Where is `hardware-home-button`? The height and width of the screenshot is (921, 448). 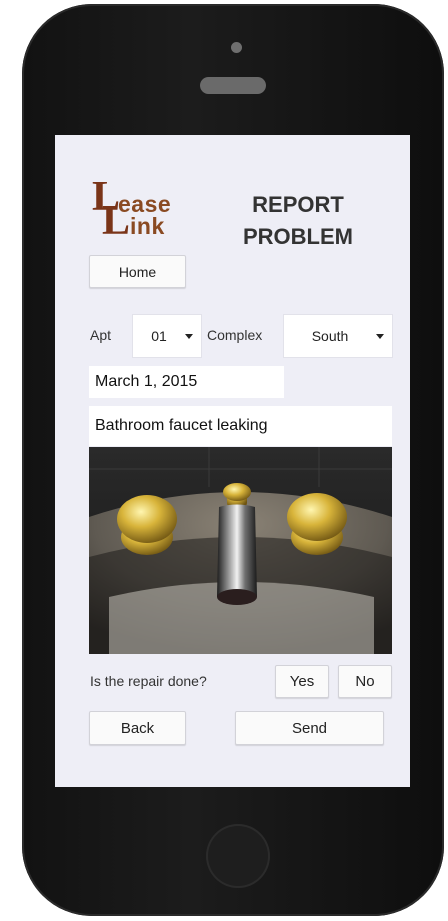
hardware-home-button is located at coordinates (238, 856).